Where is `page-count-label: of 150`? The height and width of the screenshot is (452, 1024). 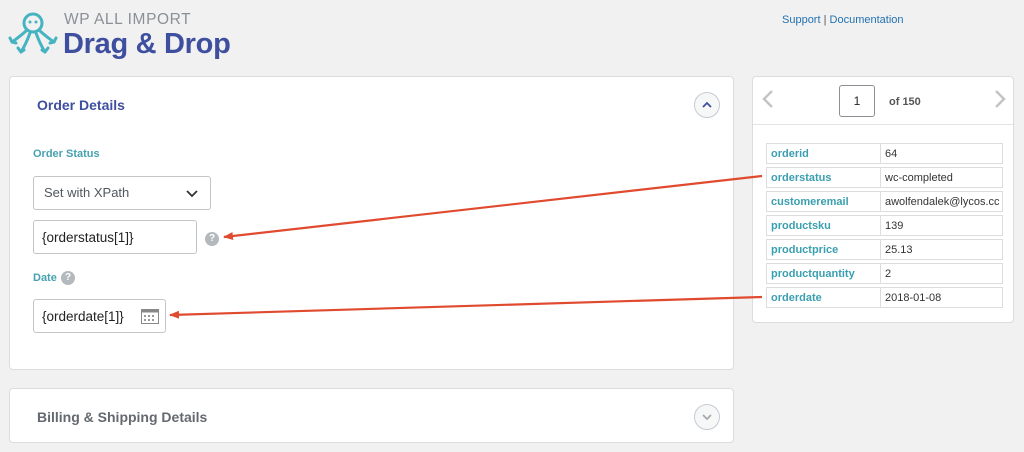 page-count-label: of 150 is located at coordinates (905, 102).